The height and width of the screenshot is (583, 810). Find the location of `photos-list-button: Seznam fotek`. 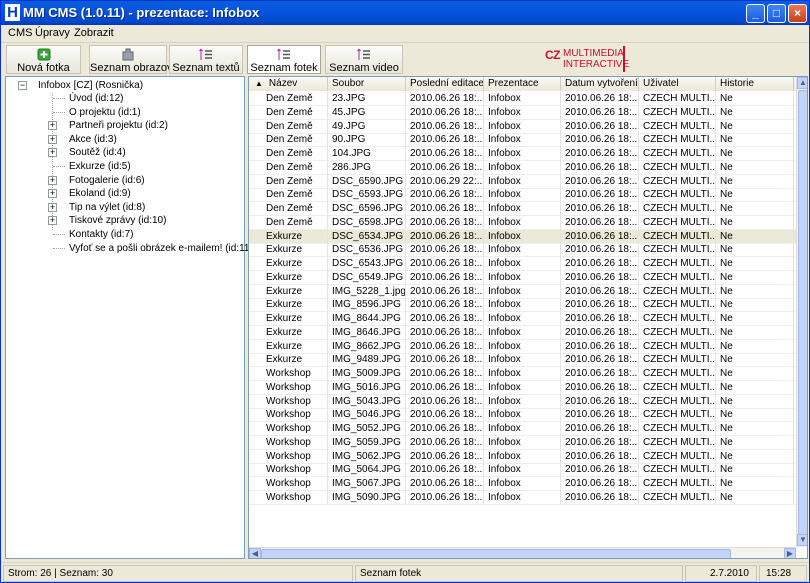

photos-list-button: Seznam fotek is located at coordinates (284, 59).